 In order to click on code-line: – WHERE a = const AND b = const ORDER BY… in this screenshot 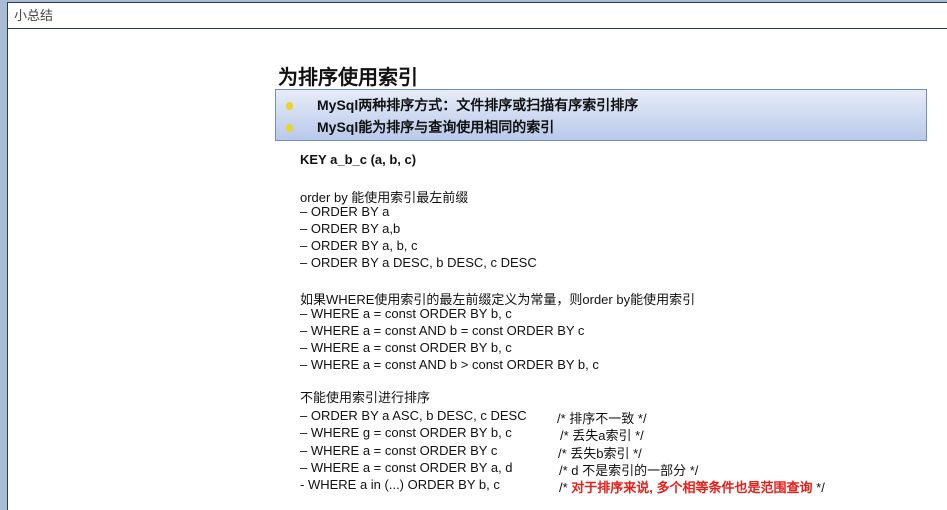, I will do `click(442, 330)`.